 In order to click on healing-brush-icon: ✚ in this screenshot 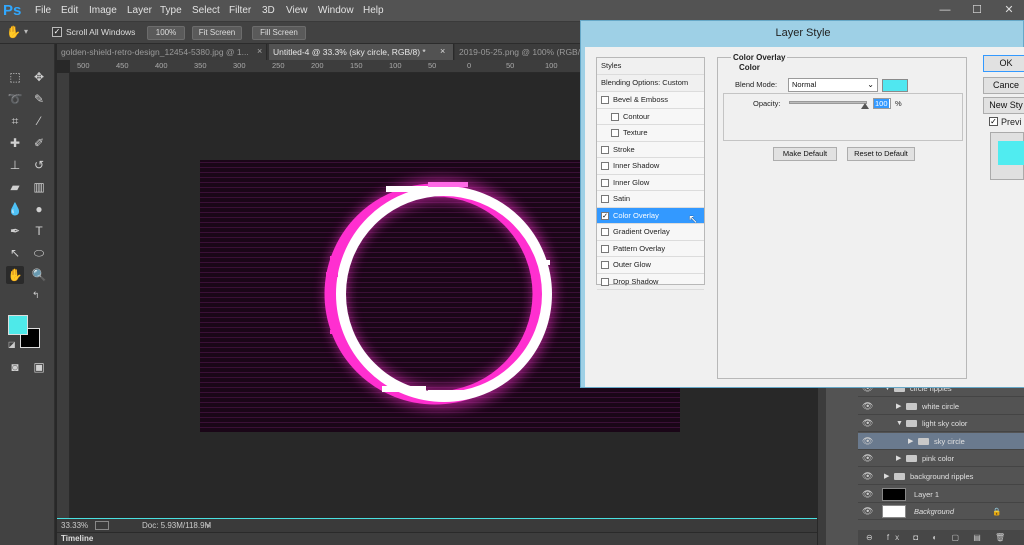, I will do `click(15, 143)`.